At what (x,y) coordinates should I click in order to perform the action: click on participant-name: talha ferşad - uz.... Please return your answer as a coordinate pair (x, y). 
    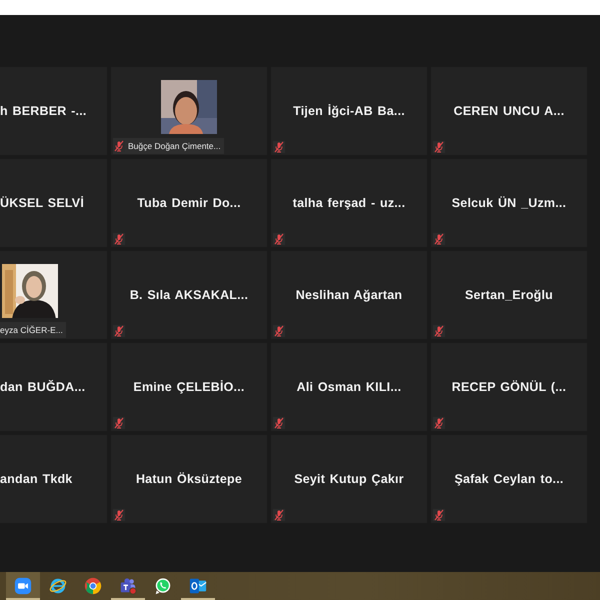
    Looking at the image, I should click on (349, 203).